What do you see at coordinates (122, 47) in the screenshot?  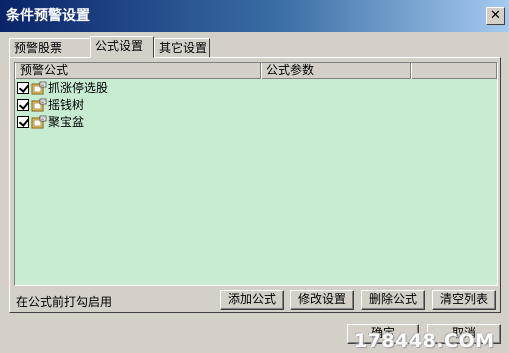 I see `tab-formula-settings: 公式设置` at bounding box center [122, 47].